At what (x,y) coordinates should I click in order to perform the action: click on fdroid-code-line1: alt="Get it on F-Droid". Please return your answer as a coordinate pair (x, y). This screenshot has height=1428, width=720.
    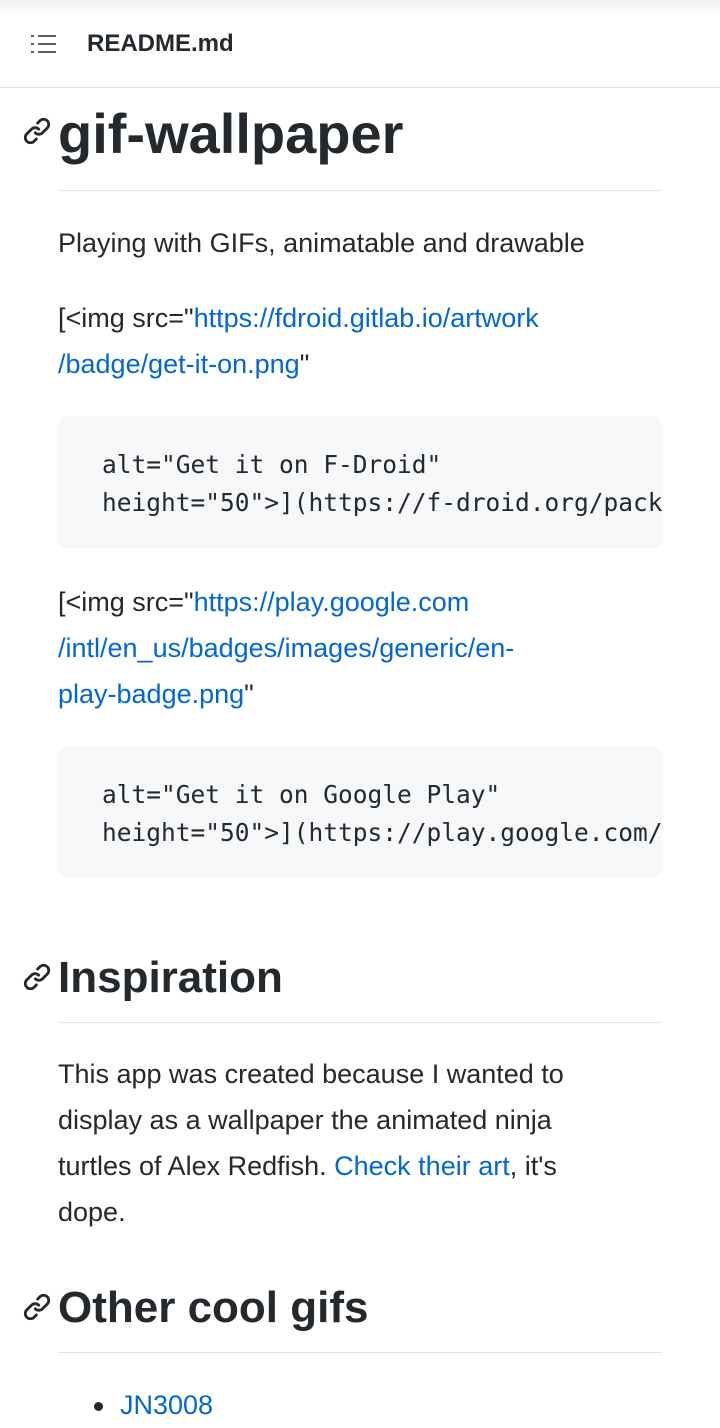
    Looking at the image, I should click on (272, 464).